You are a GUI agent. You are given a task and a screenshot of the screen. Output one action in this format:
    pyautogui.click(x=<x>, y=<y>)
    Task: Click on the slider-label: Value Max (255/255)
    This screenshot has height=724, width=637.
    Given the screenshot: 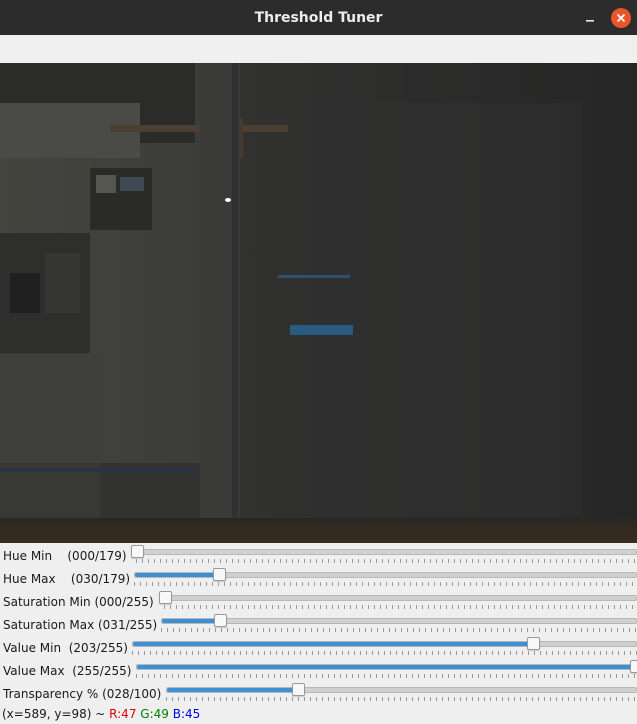 What is the action you would take?
    pyautogui.click(x=67, y=671)
    